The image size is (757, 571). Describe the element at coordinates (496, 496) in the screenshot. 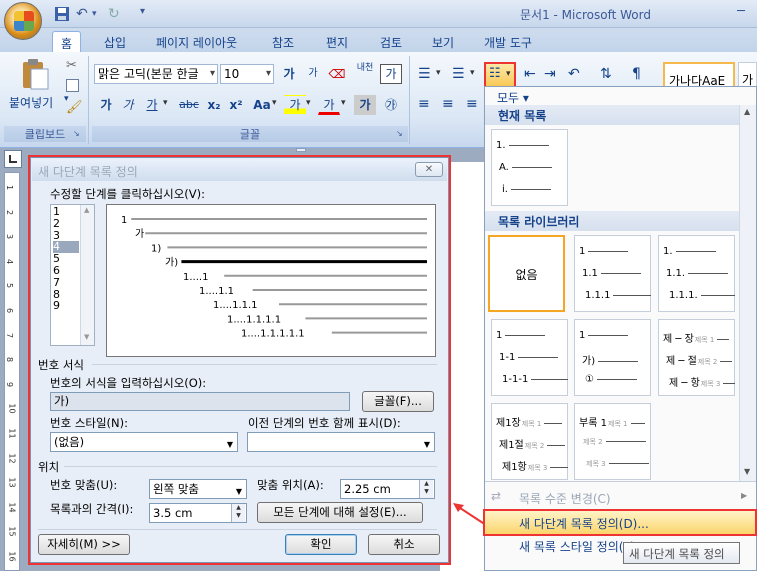

I see `change-level-icon: ⇄` at that location.